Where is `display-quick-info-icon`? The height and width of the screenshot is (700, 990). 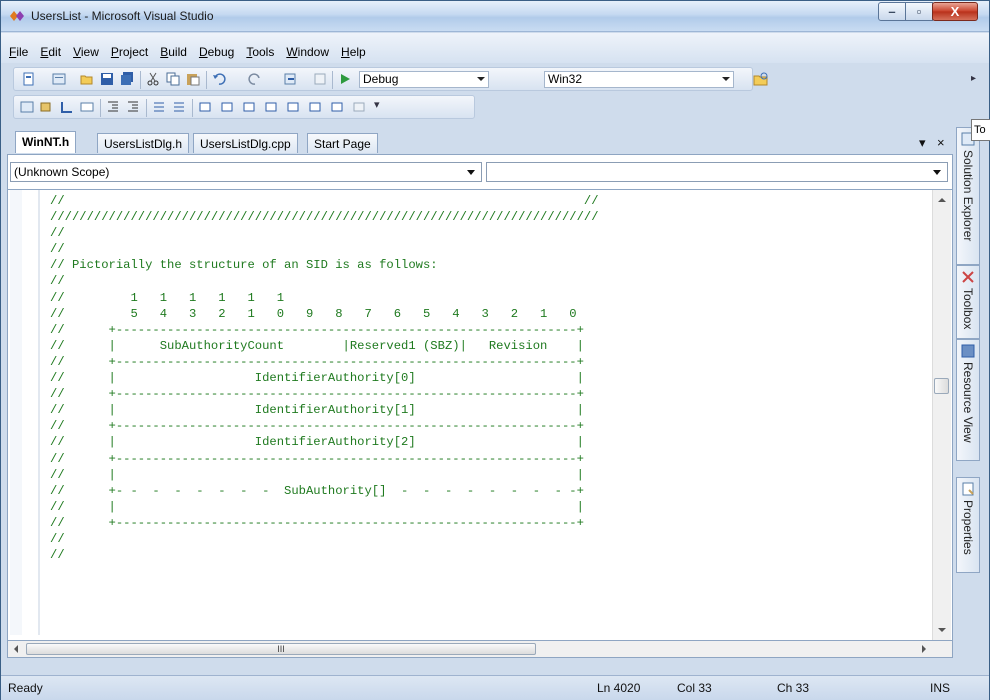 display-quick-info-icon is located at coordinates (67, 107).